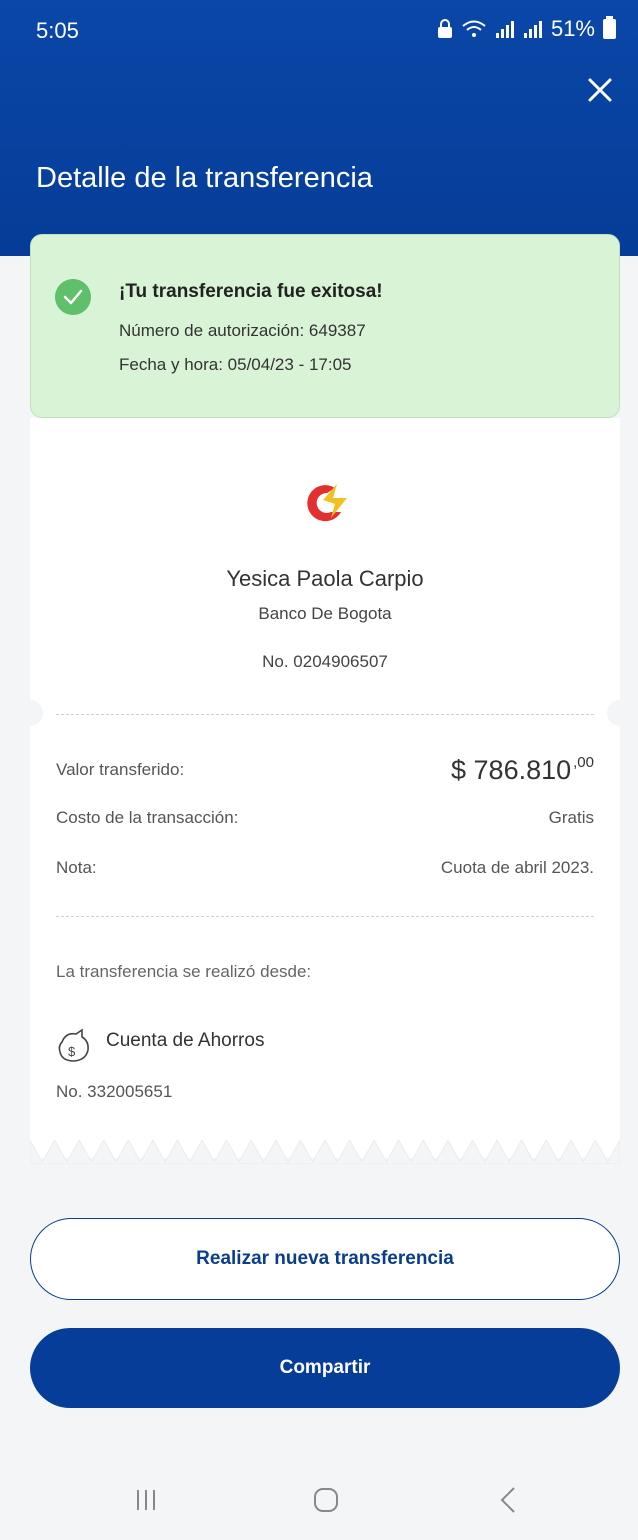 This screenshot has height=1540, width=638. Describe the element at coordinates (620, 713) in the screenshot. I see `receipt-notch-right` at that location.